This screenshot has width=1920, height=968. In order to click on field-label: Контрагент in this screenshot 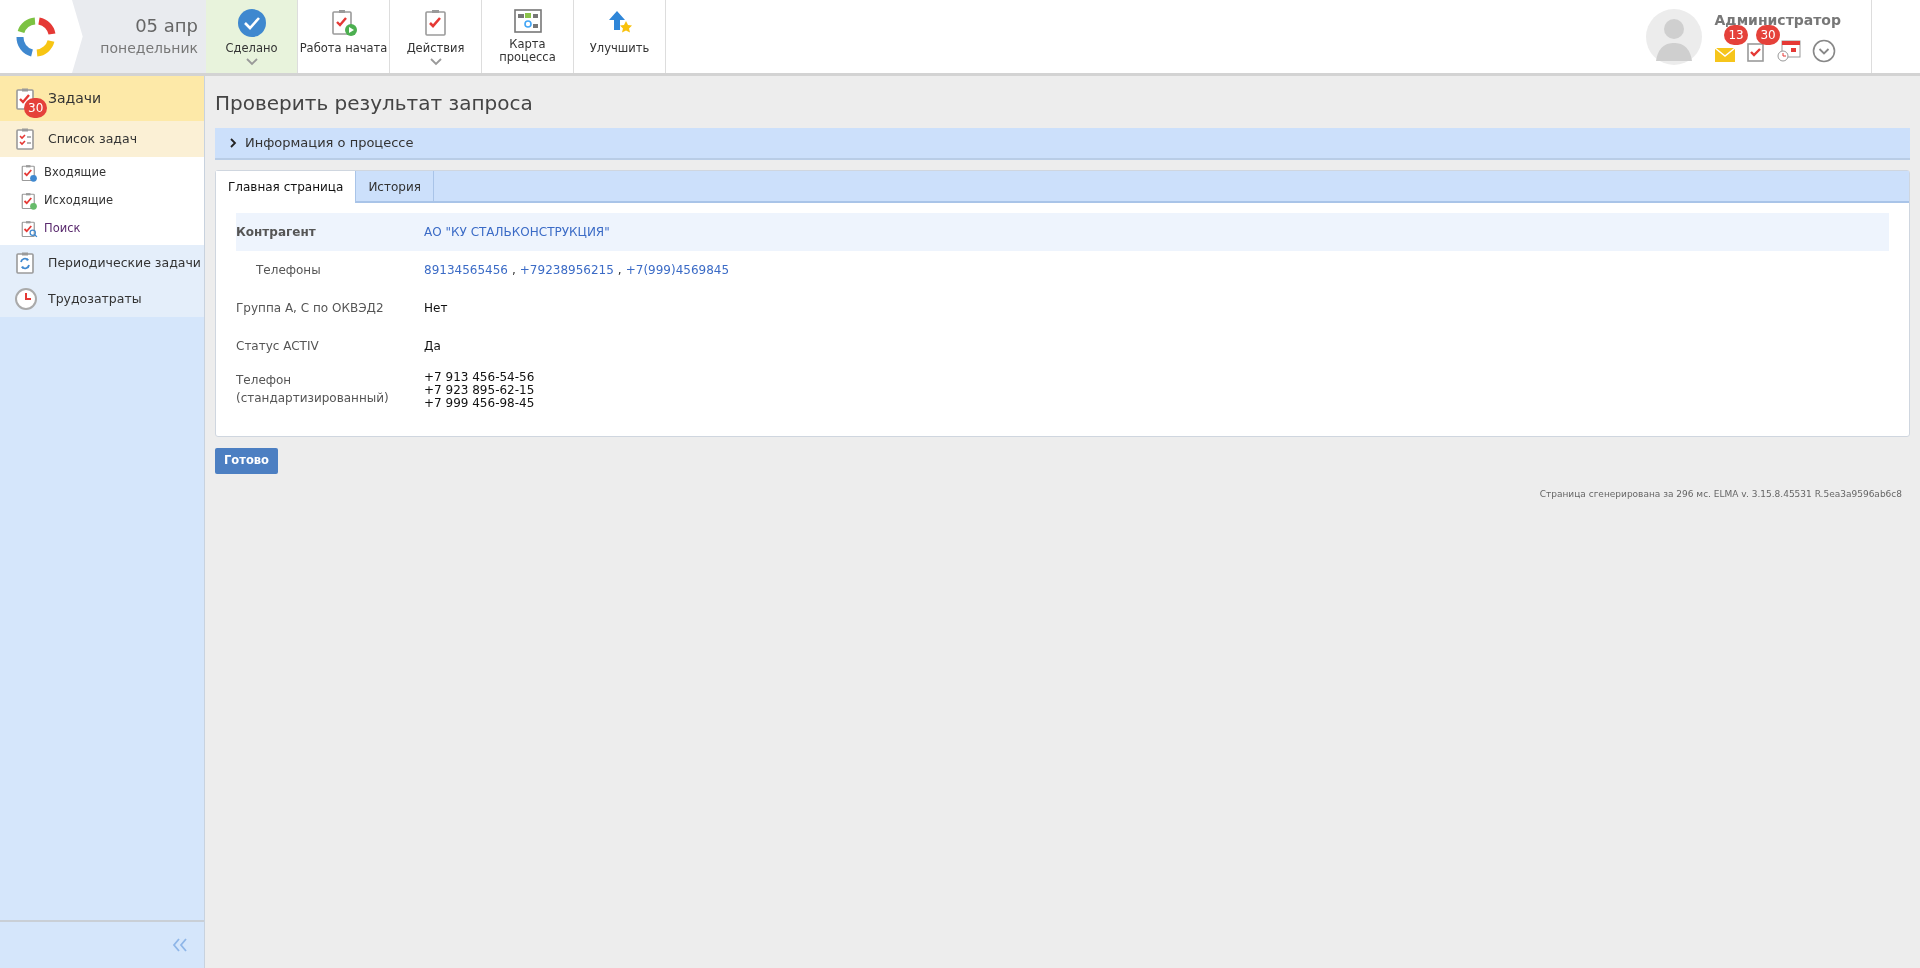, I will do `click(276, 232)`.